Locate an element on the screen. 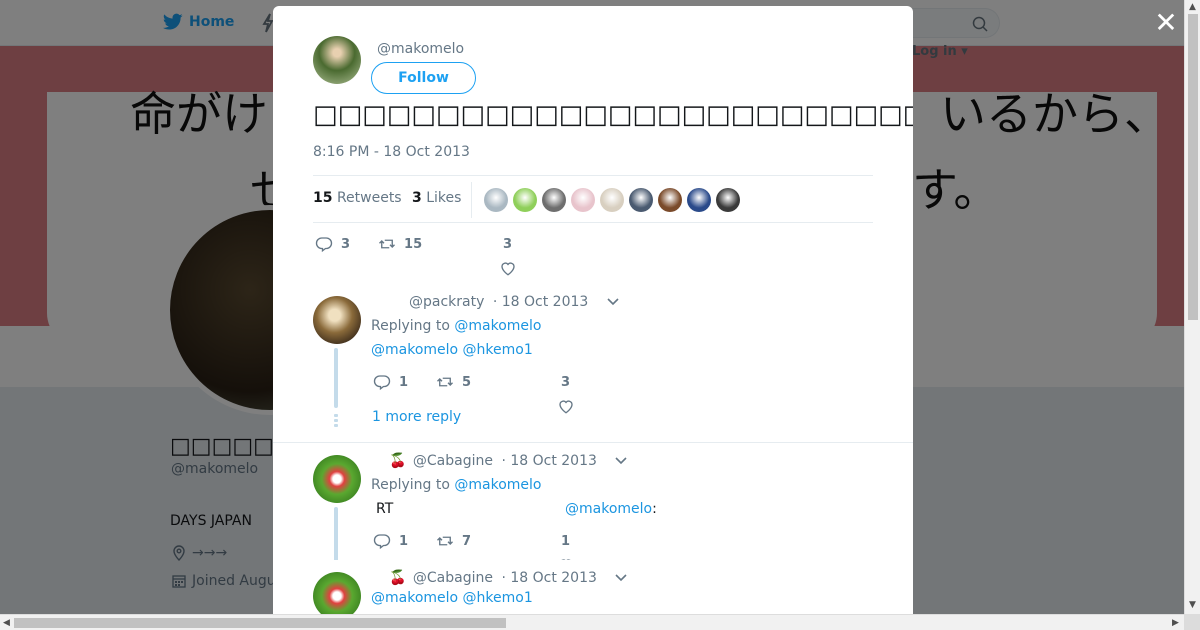 The image size is (1200, 630). more-replies-link: 1 more reply is located at coordinates (416, 417).